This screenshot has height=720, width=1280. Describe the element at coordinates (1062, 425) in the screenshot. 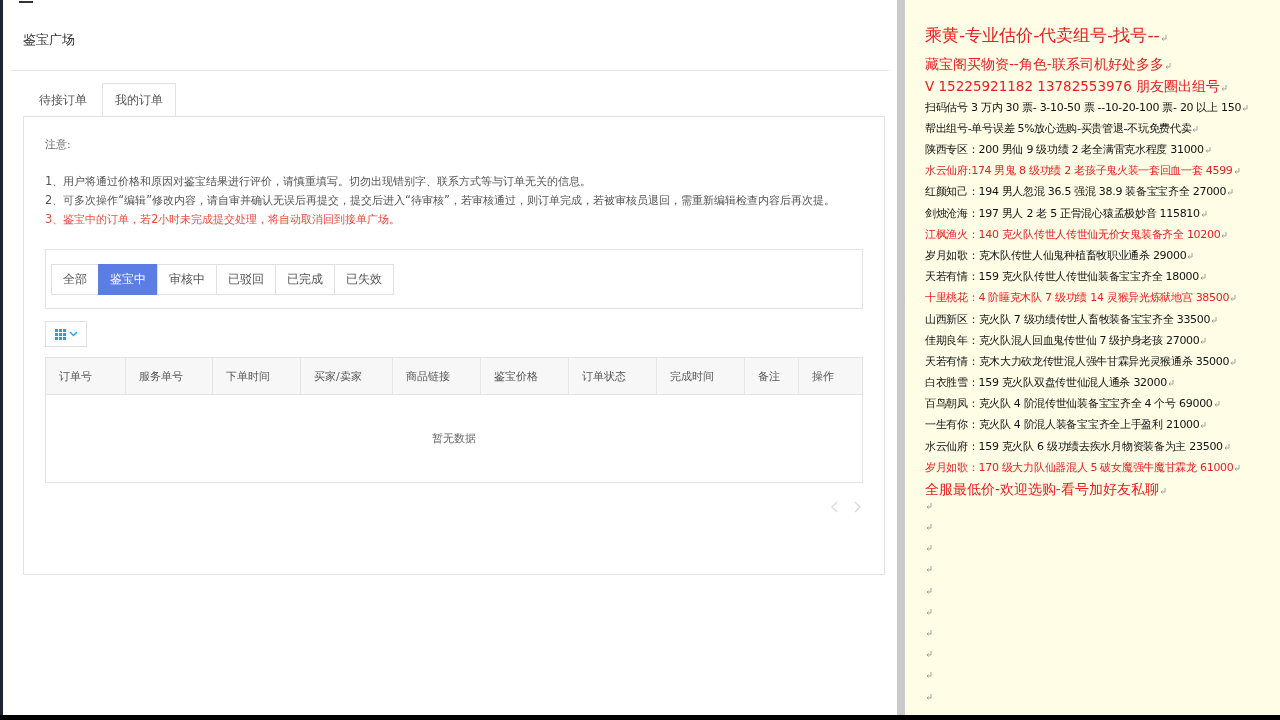

I see `document-line: 一生有你：克火队 4 阶混人装备宝宝齐全上手盈利 21000` at that location.